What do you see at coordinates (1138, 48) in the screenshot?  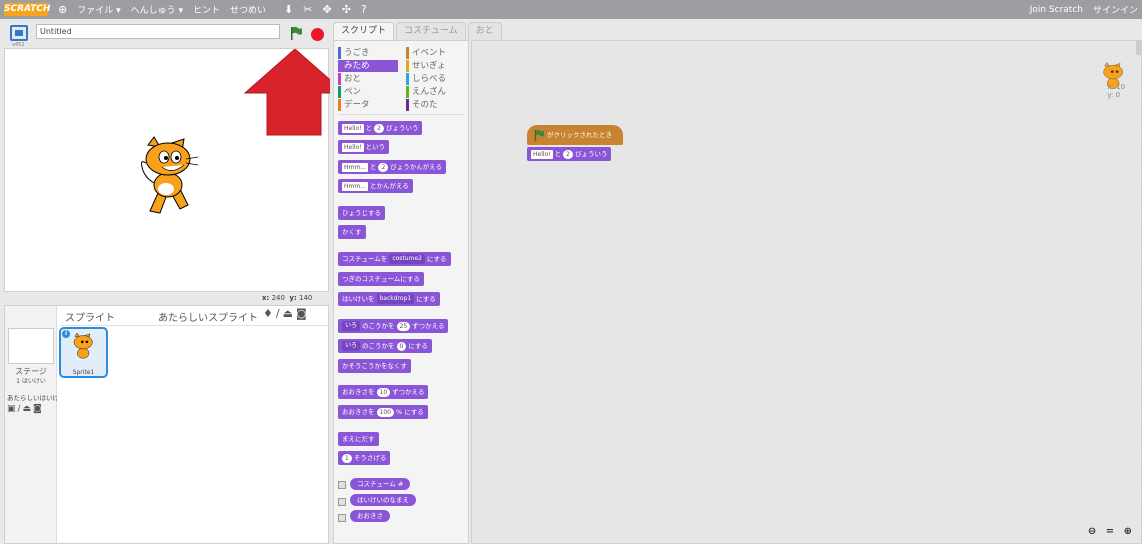 I see `scrollbar` at bounding box center [1138, 48].